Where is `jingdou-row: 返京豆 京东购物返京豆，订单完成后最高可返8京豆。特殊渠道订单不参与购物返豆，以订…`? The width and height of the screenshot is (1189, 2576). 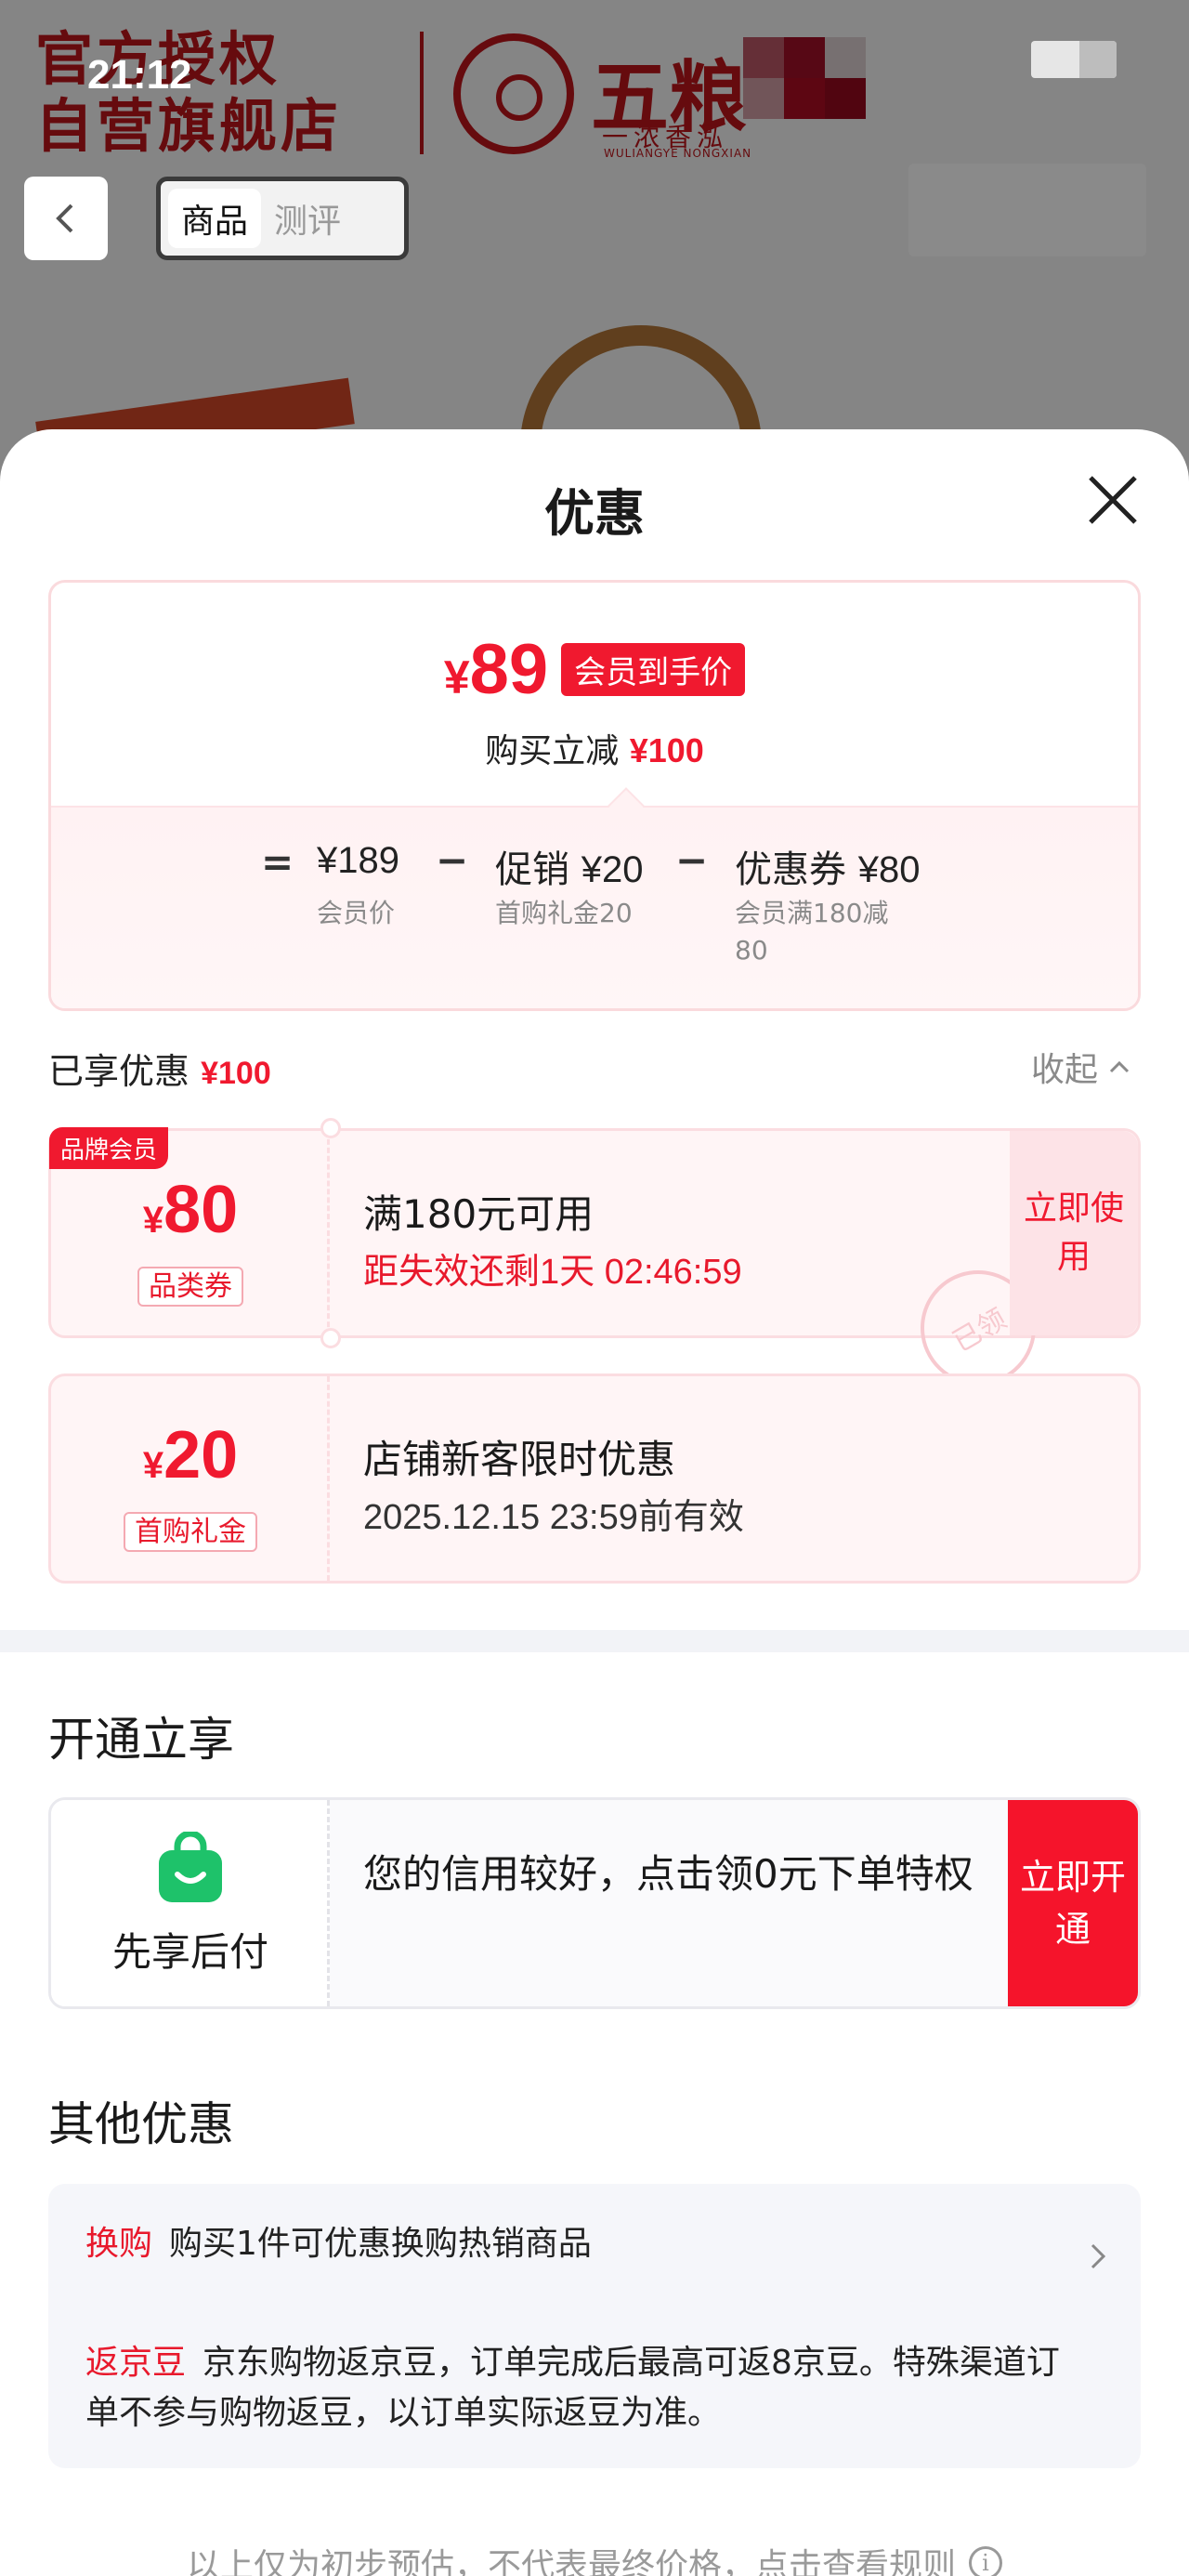 jingdou-row: 返京豆 京东购物返京豆，订单完成后最高可返8京豆。特殊渠道订单不参与购物返豆，以订… is located at coordinates (572, 2388).